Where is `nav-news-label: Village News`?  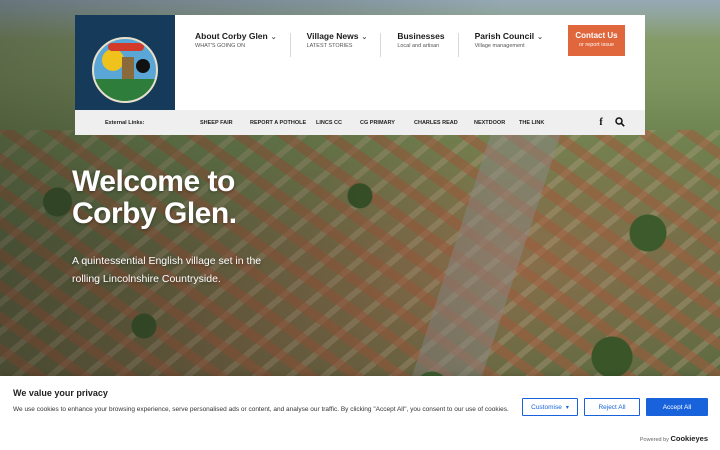
nav-news-label: Village News is located at coordinates (332, 36).